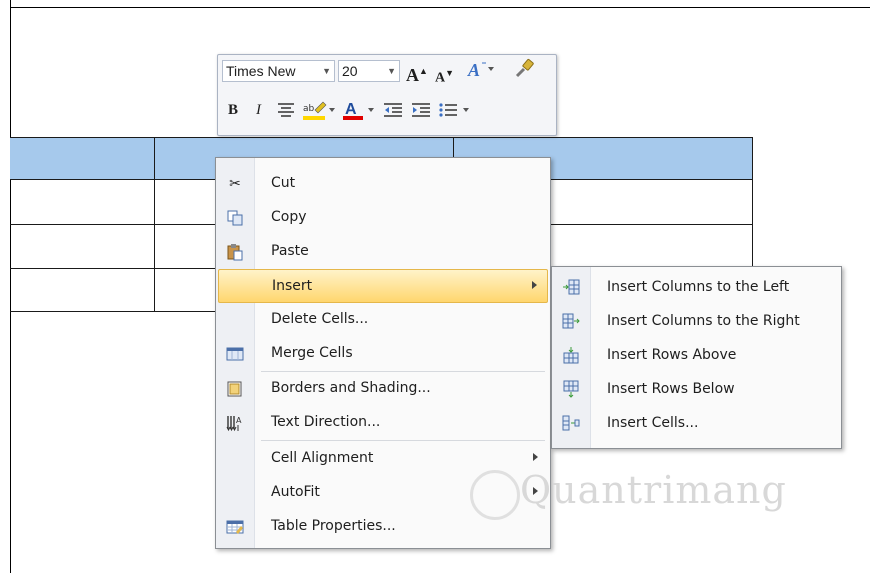  I want to click on menu-item-insert: Insert, so click(383, 286).